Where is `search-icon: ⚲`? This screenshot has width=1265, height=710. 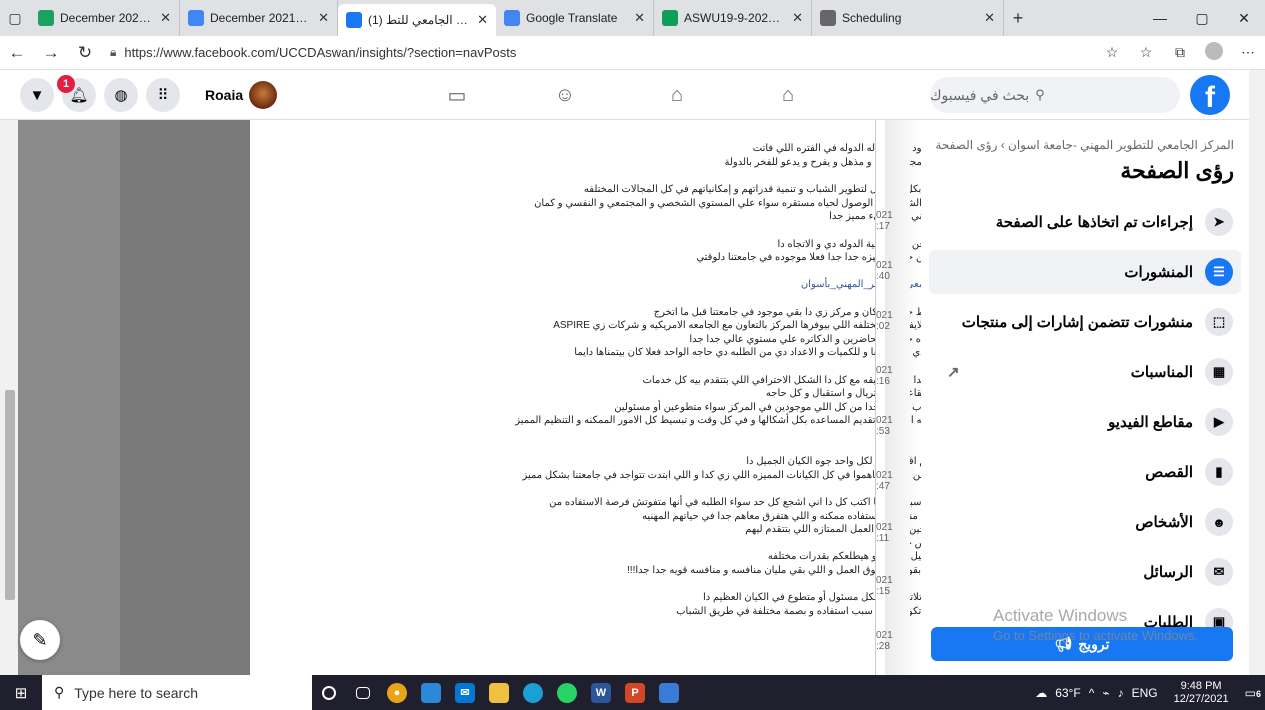 search-icon: ⚲ is located at coordinates (59, 692).